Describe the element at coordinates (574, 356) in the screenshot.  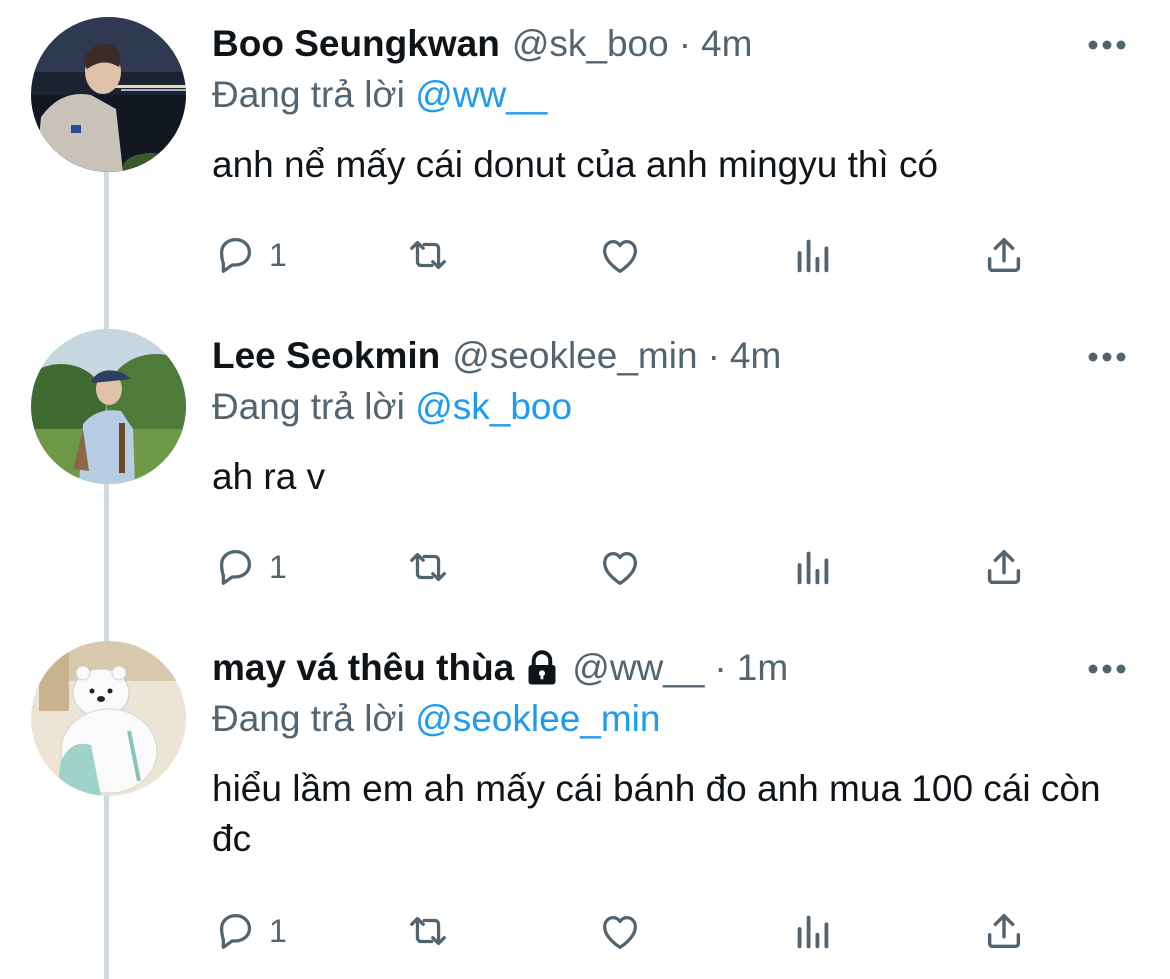
I see `user-handle: @seoklee_min` at that location.